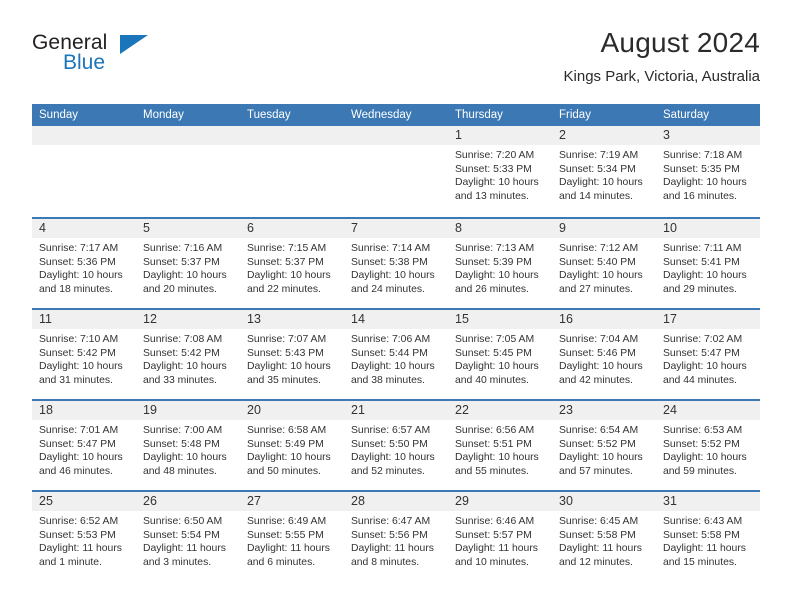 The height and width of the screenshot is (612, 792). What do you see at coordinates (562, 228) in the screenshot?
I see `day-number: 9` at bounding box center [562, 228].